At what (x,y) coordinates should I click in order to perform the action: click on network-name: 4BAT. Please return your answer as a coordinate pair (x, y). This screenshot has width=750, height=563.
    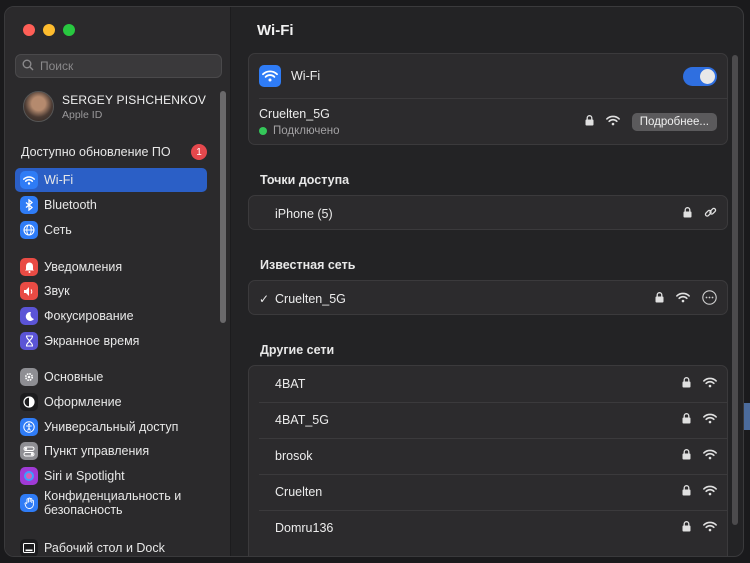
    Looking at the image, I should click on (290, 384).